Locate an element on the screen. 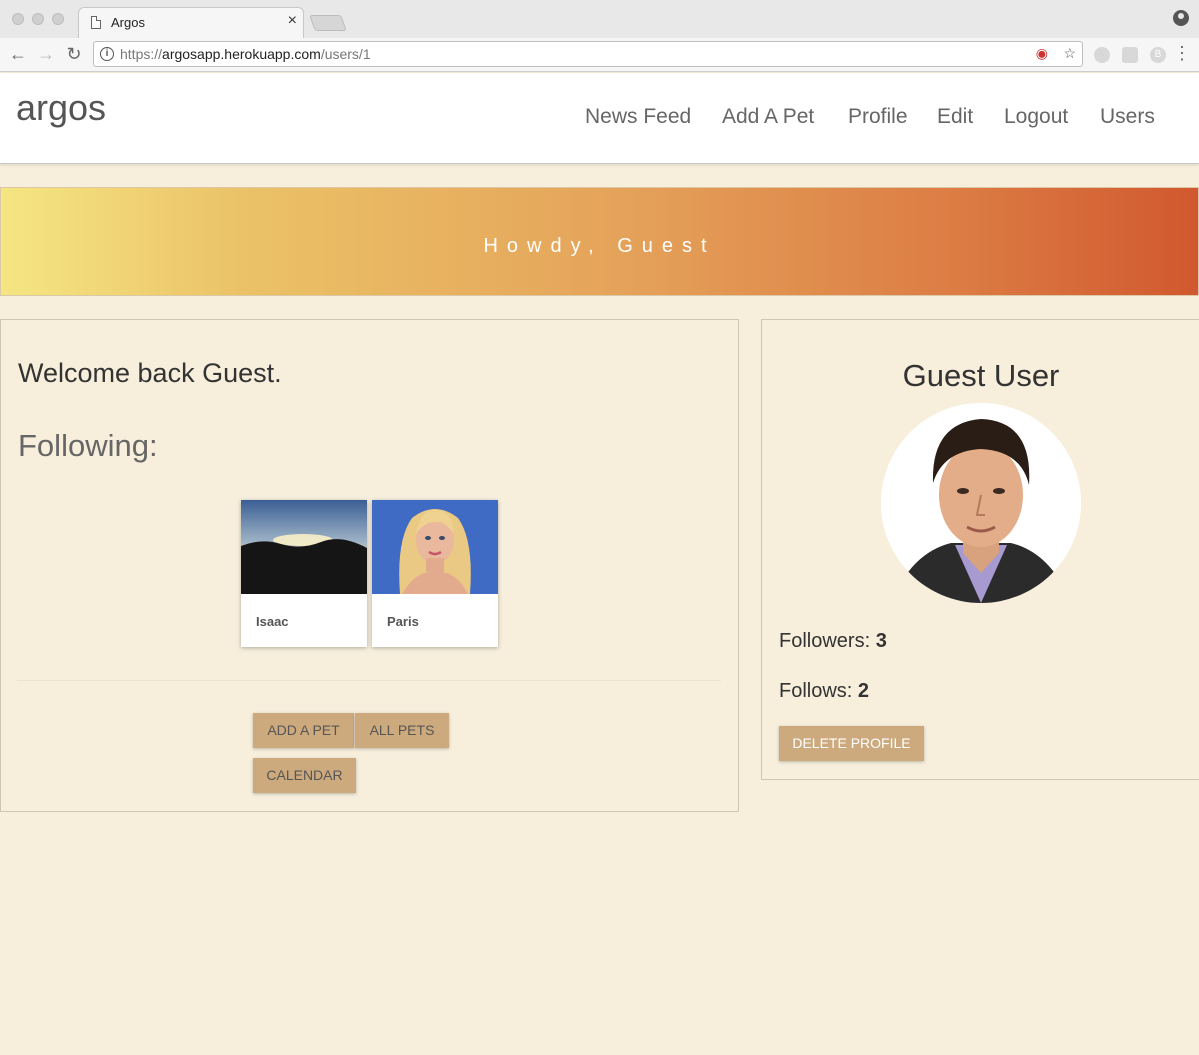 This screenshot has width=1199, height=1055. greeting-banner: Howdy, Guest is located at coordinates (599, 241).